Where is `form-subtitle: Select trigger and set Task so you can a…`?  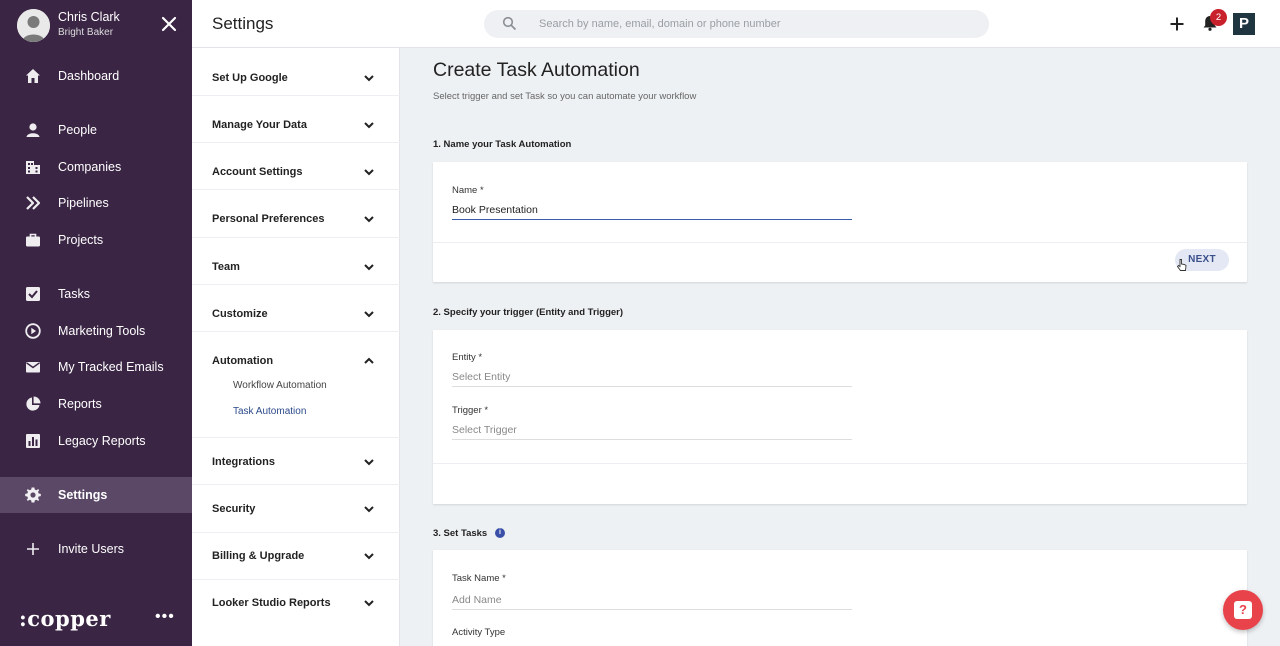
form-subtitle: Select trigger and set Task so you can a… is located at coordinates (565, 96).